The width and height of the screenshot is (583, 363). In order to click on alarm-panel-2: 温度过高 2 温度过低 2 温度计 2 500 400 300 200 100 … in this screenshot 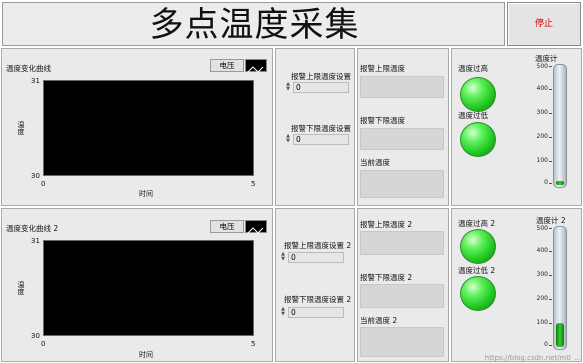, I will do `click(516, 285)`.